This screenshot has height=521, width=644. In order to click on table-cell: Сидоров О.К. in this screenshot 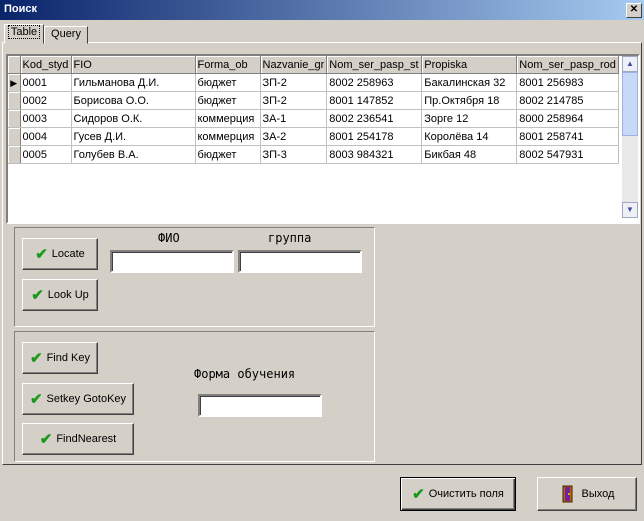, I will do `click(133, 118)`.